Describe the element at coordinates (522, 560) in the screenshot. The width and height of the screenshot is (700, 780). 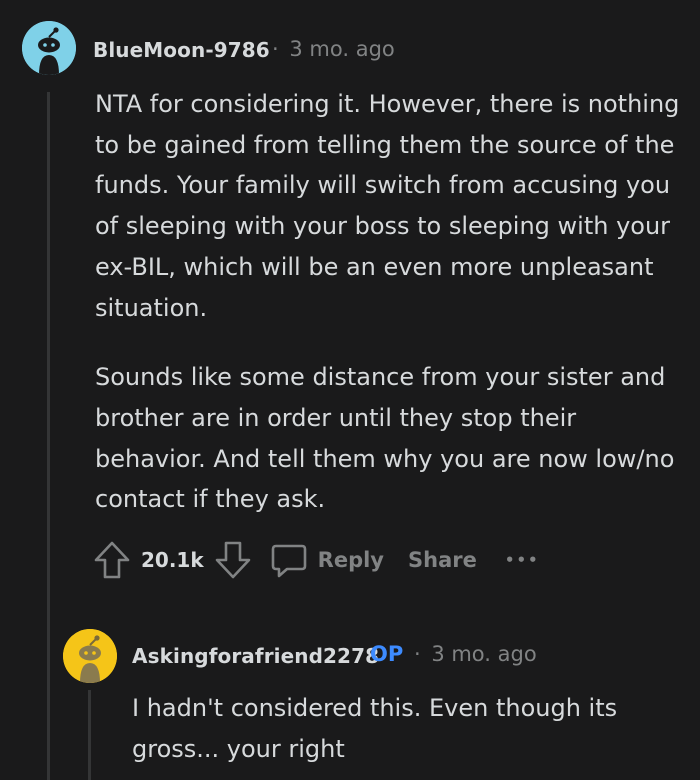
I see `more-options-icon: •••` at that location.